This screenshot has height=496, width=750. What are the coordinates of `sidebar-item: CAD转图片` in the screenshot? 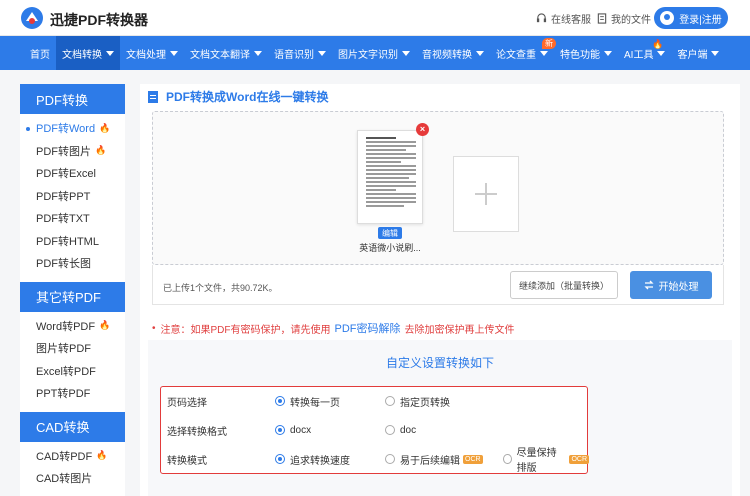 It's located at (72, 478).